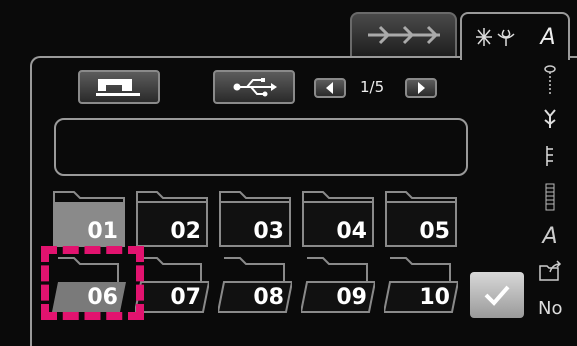 The width and height of the screenshot is (577, 346). Describe the element at coordinates (185, 297) in the screenshot. I see `folder-label: 07` at that location.